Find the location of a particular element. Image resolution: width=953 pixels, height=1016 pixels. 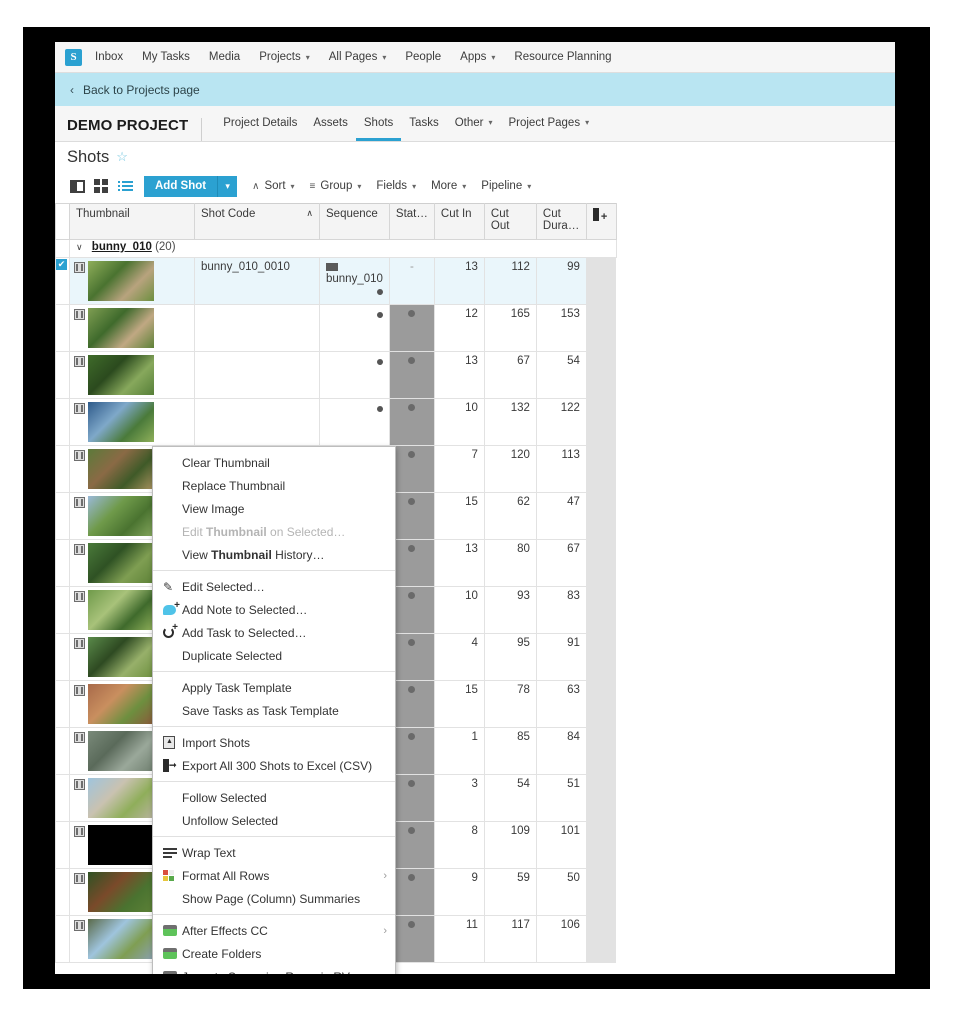

chevron-down-icon: ∨ is located at coordinates (79, 247).